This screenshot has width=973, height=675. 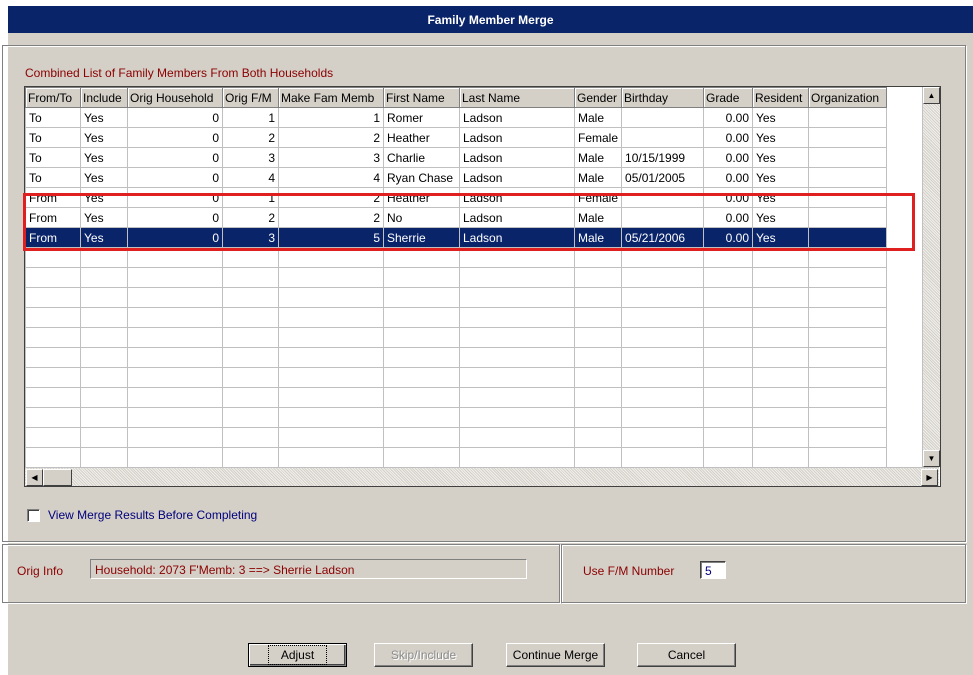 I want to click on scroll-up-icon: ▲, so click(x=931, y=95).